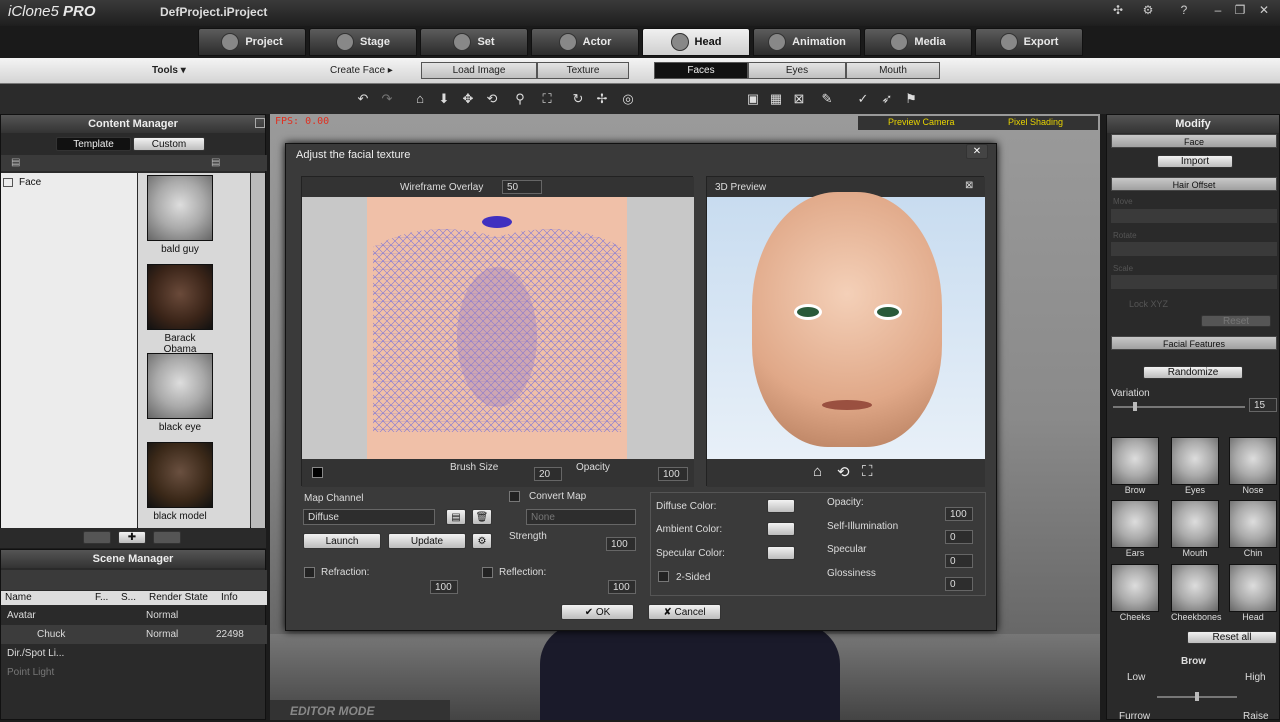 This screenshot has width=1280, height=722. I want to click on mat-opacity-field: 100, so click(959, 514).